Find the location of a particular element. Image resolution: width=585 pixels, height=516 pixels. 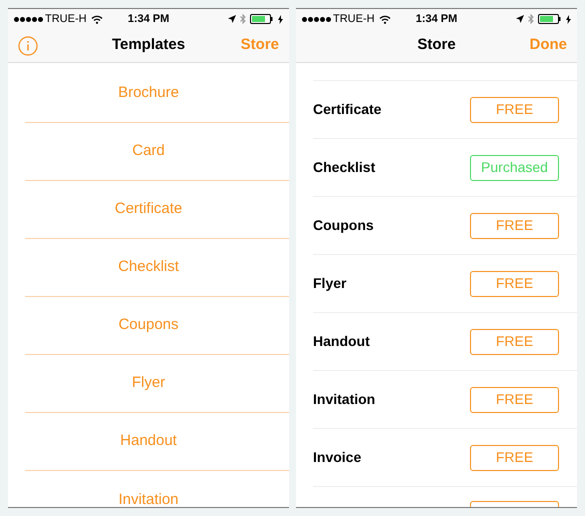

template-item: Checklist is located at coordinates (148, 267).